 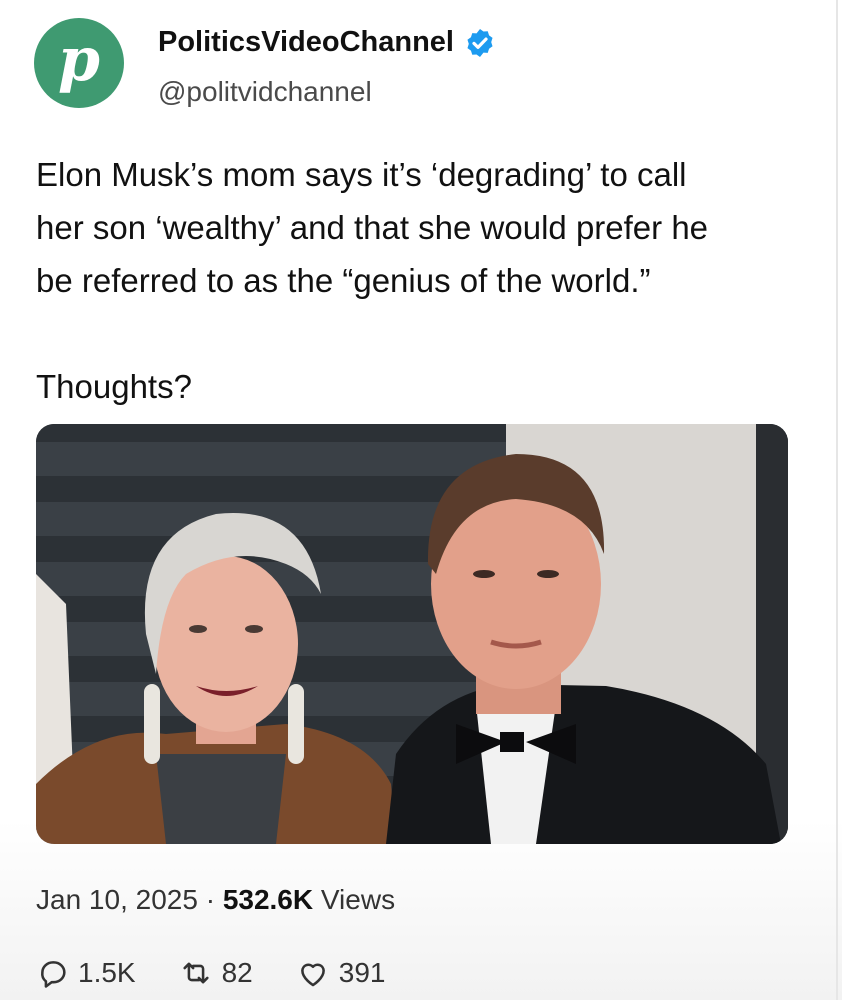 I want to click on post-actions: 1.5K 82 391, so click(x=231, y=973).